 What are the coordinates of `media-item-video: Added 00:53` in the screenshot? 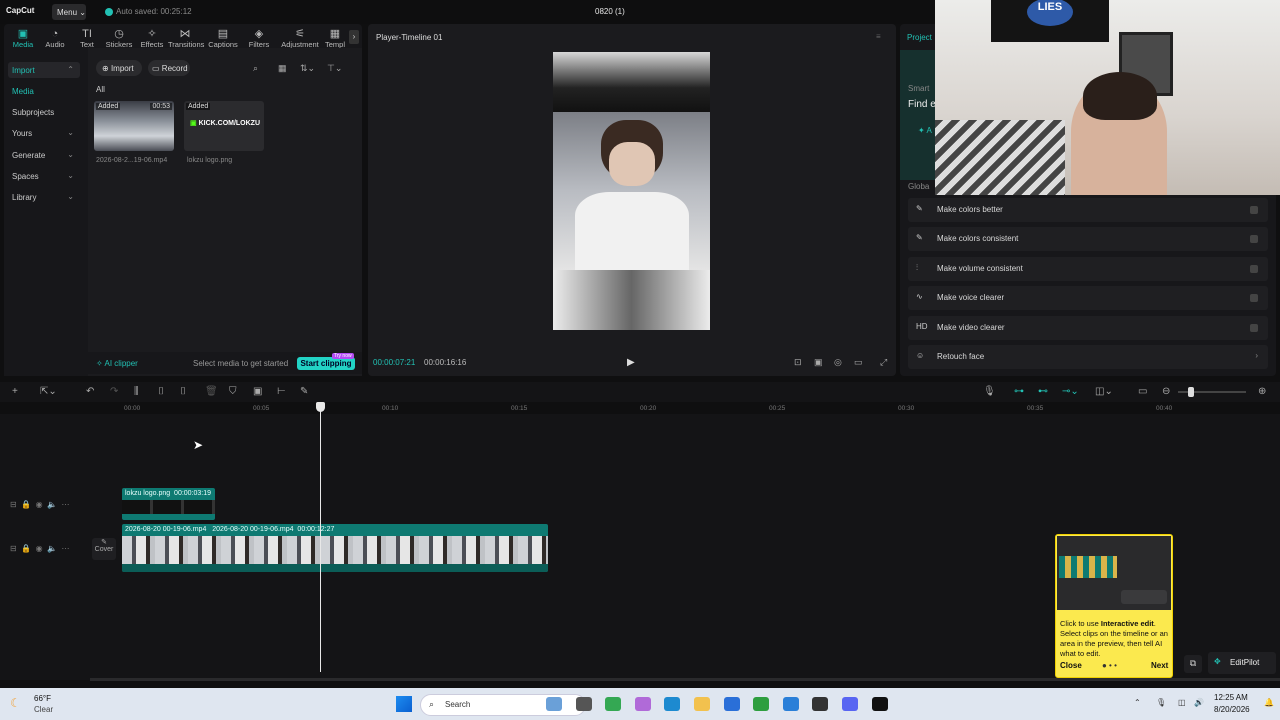 It's located at (134, 126).